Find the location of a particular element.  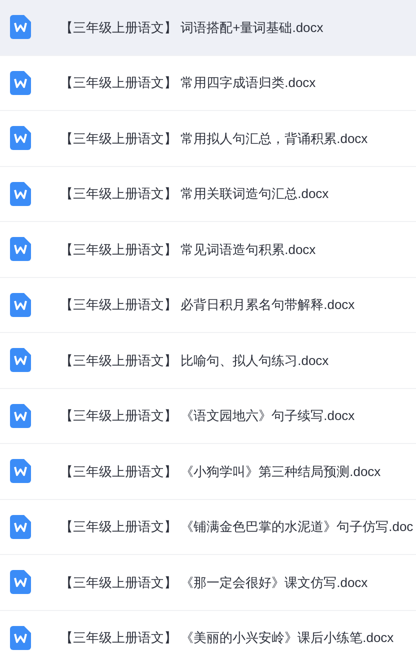

file-name: 【三年级上册语文】 常用拟人句汇总，背诵积累.docx is located at coordinates (214, 139).